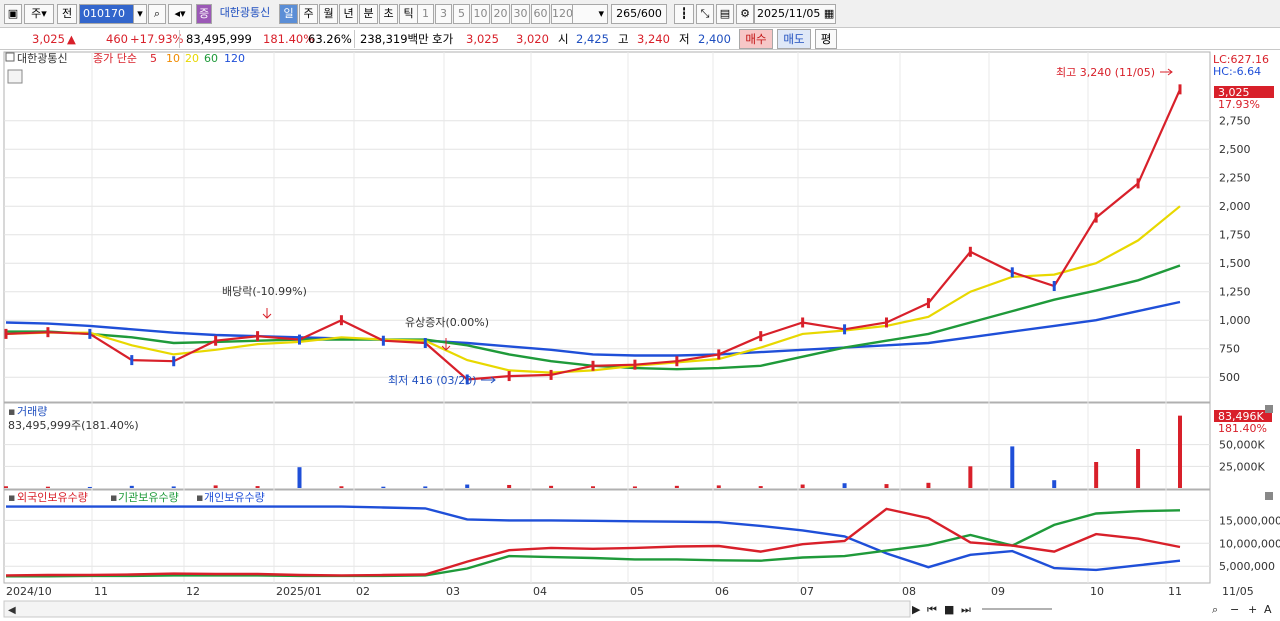 This screenshot has width=1280, height=621. Describe the element at coordinates (13, 14) in the screenshot. I see `menu-icon: ▣` at that location.